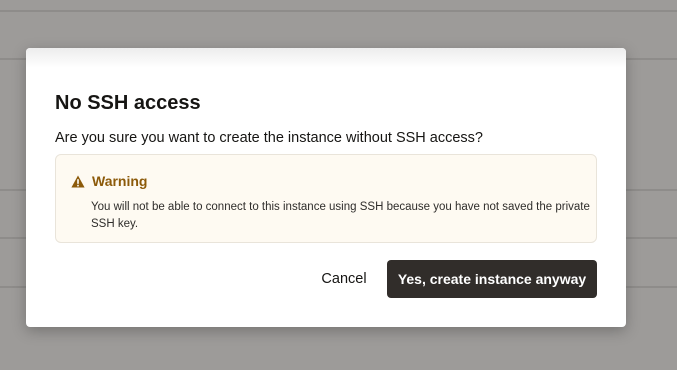 Image resolution: width=677 pixels, height=370 pixels. Describe the element at coordinates (338, 11) in the screenshot. I see `background-divider` at that location.